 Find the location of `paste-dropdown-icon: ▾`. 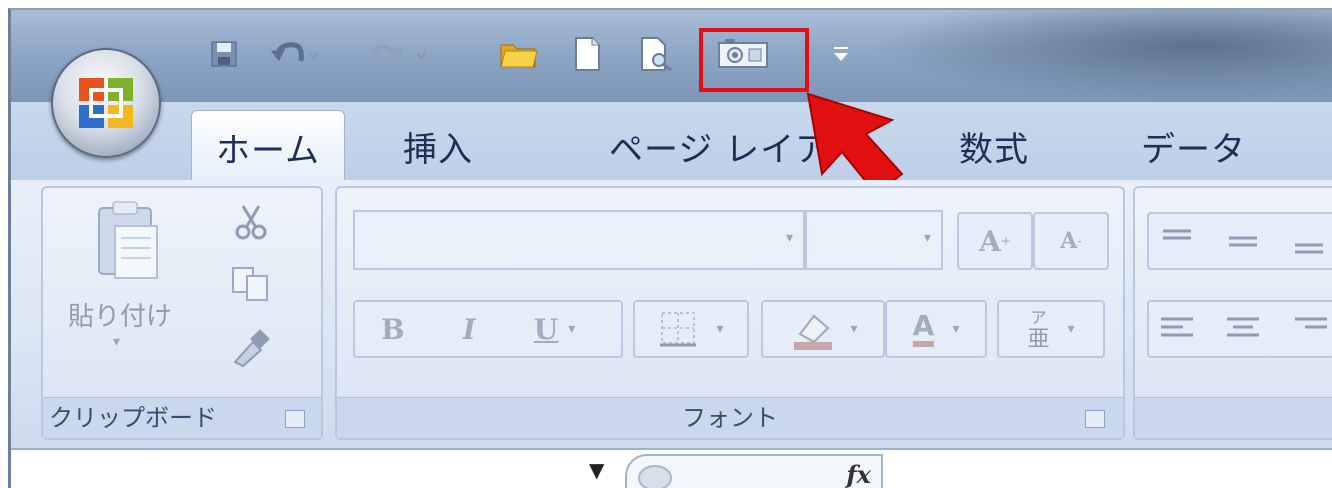

paste-dropdown-icon: ▾ is located at coordinates (116, 342).